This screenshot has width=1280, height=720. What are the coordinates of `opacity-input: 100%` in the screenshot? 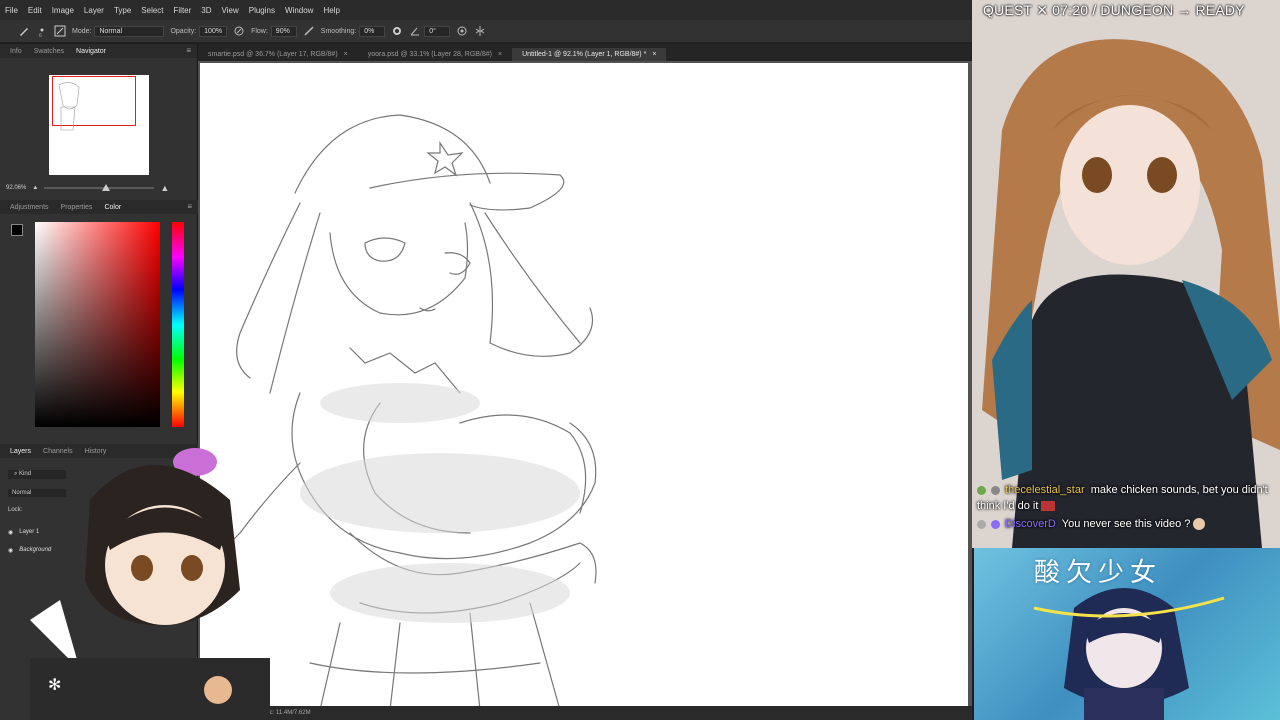 It's located at (213, 31).